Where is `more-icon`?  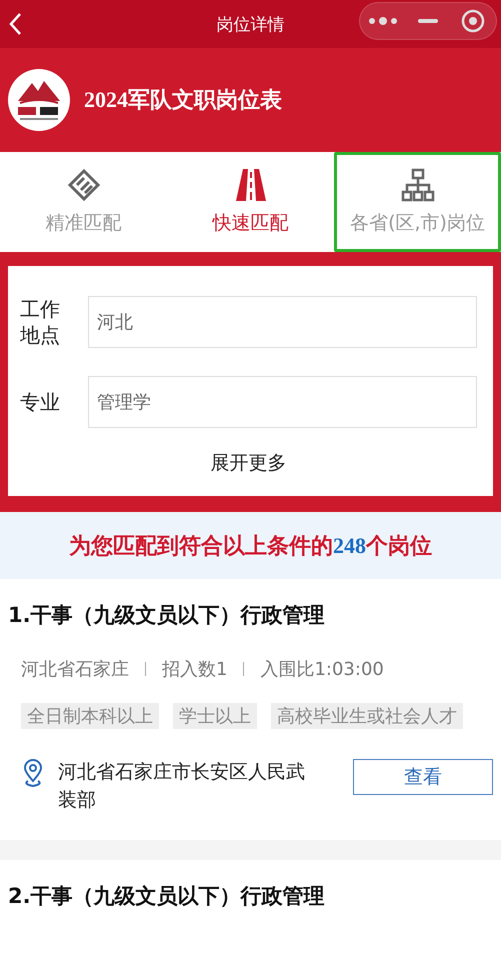 more-icon is located at coordinates (383, 21).